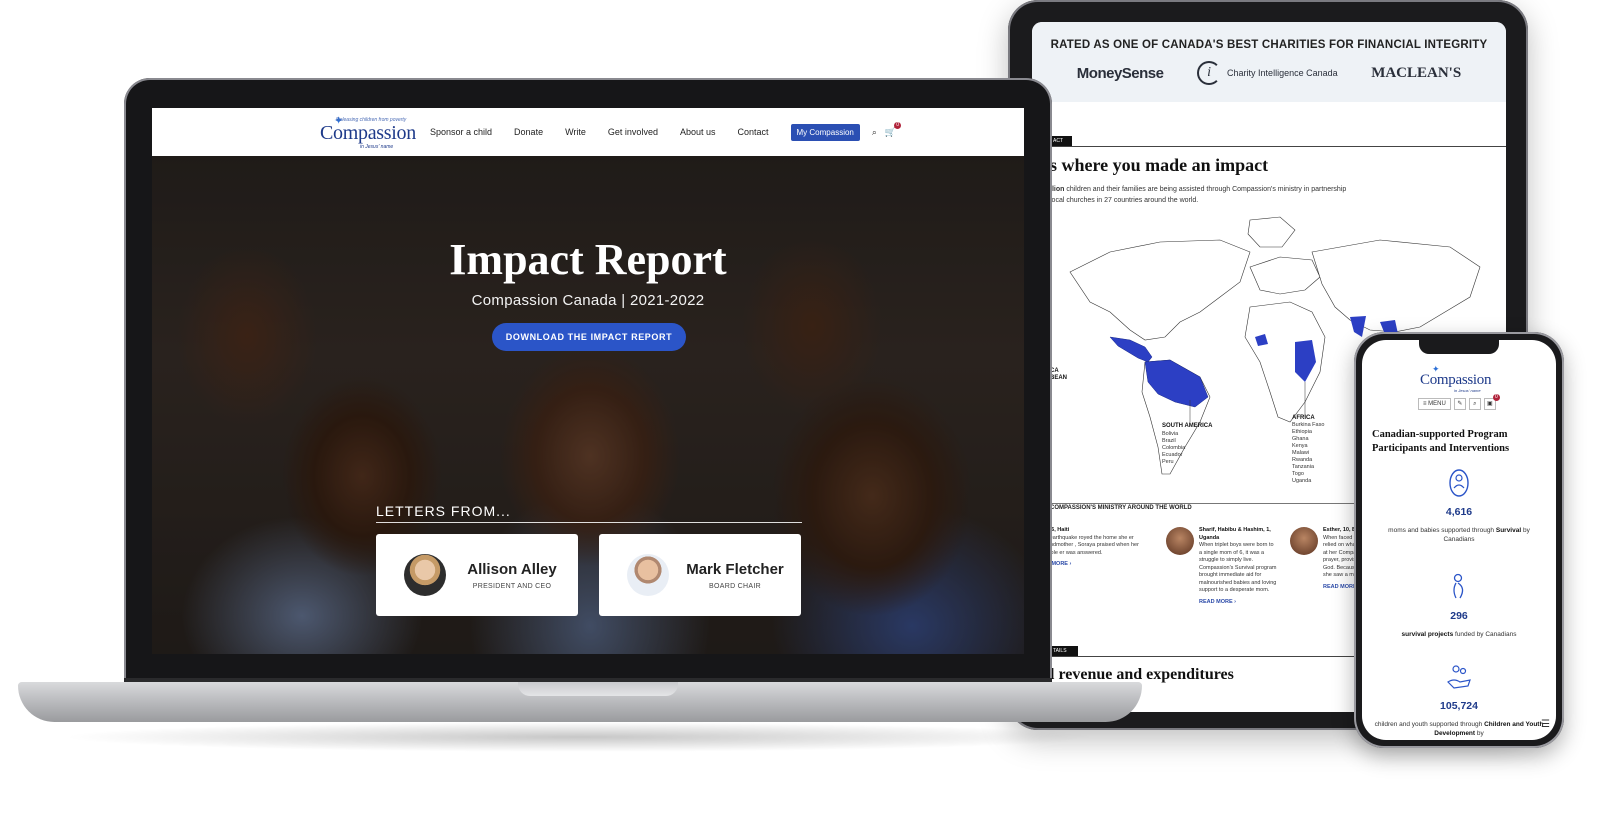 This screenshot has width=1619, height=826. What do you see at coordinates (512, 586) in the screenshot?
I see `letter-role: PRESIDENT AND CEO` at bounding box center [512, 586].